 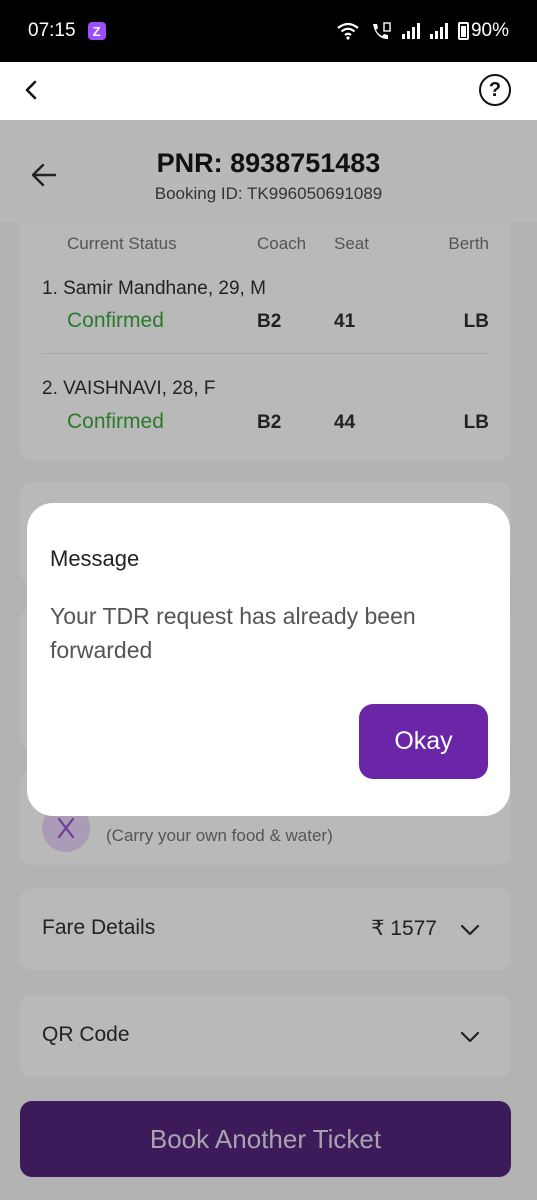 What do you see at coordinates (52, 30) in the screenshot?
I see `clock: 07:15` at bounding box center [52, 30].